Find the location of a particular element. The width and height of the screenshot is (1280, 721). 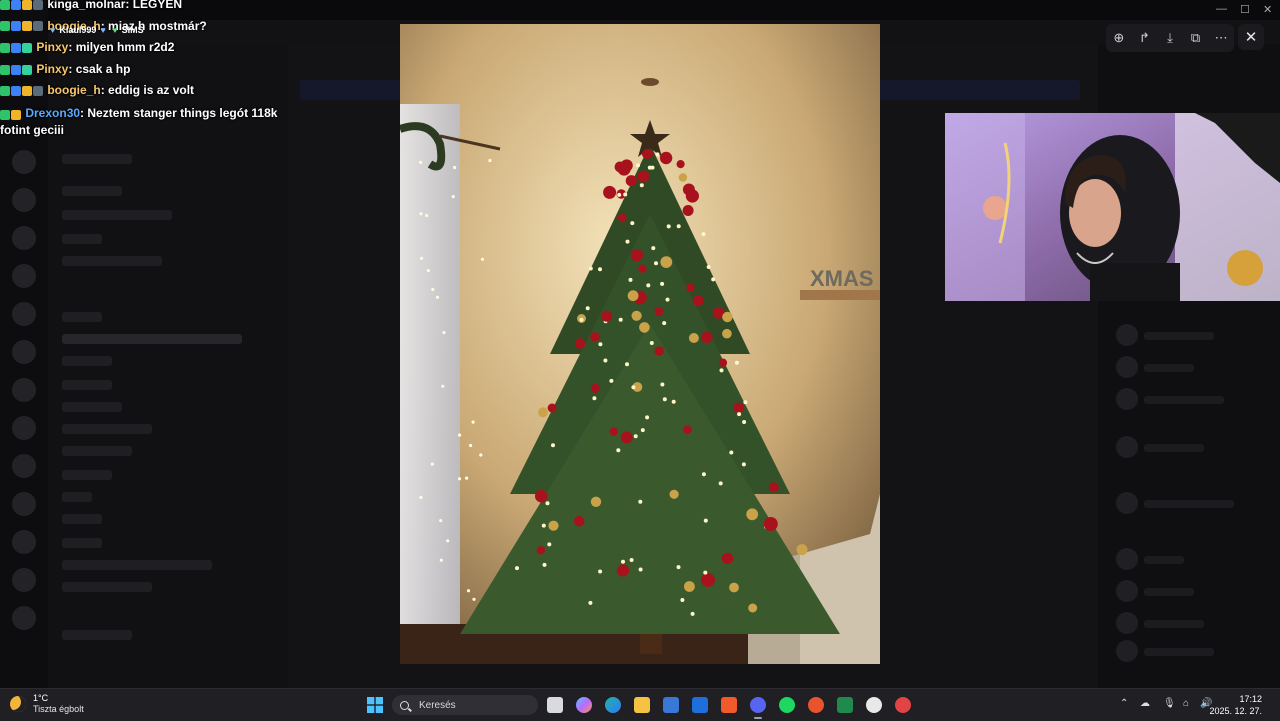

excel-icon is located at coordinates (845, 705).